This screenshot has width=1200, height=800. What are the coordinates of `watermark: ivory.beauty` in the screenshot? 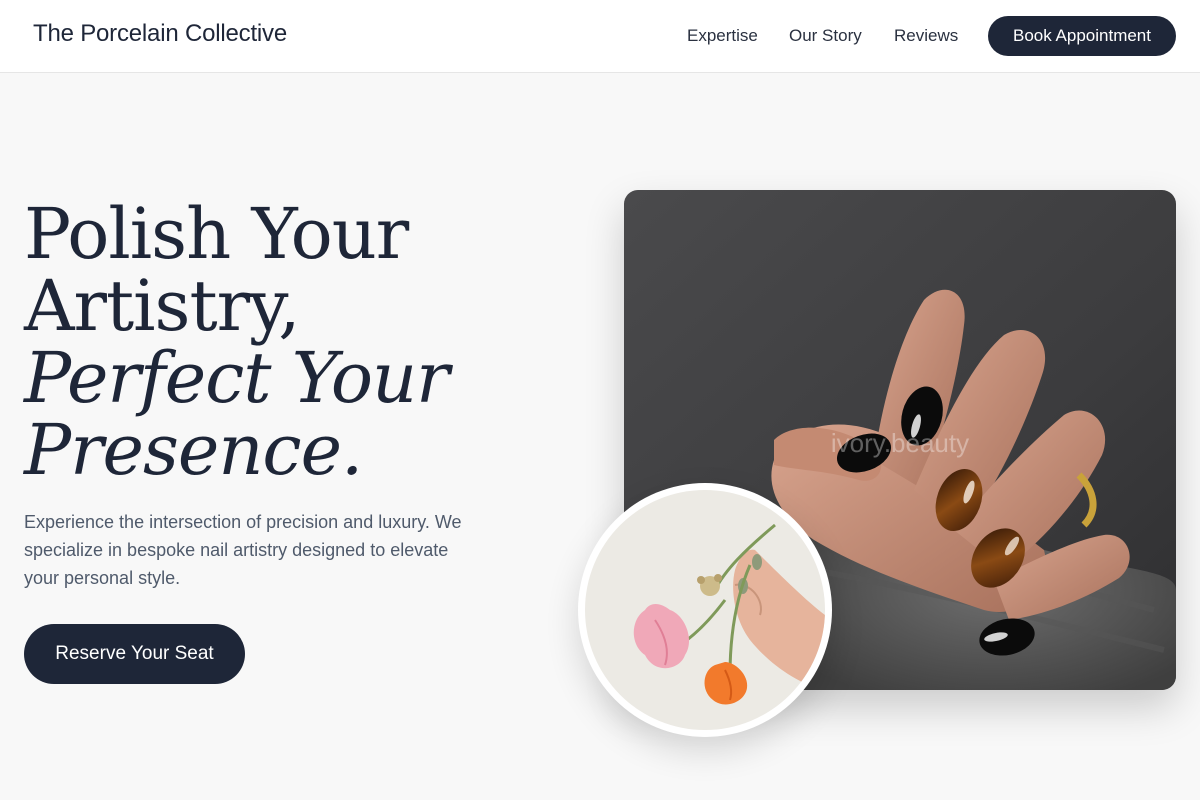 It's located at (900, 443).